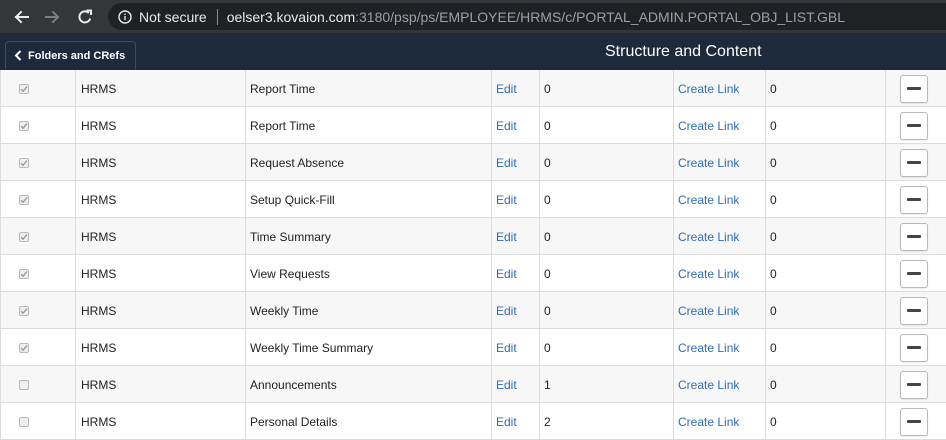 This screenshot has width=946, height=440. Describe the element at coordinates (369, 310) in the screenshot. I see `label-cell: Weekly Time` at that location.